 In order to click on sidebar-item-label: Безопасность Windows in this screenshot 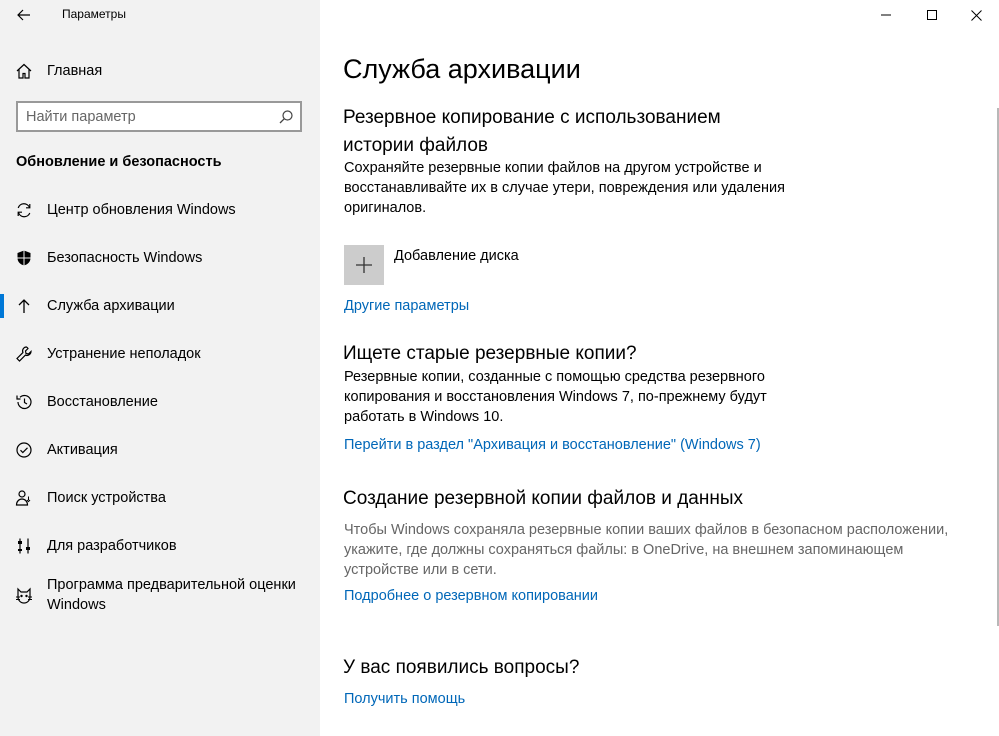, I will do `click(125, 258)`.